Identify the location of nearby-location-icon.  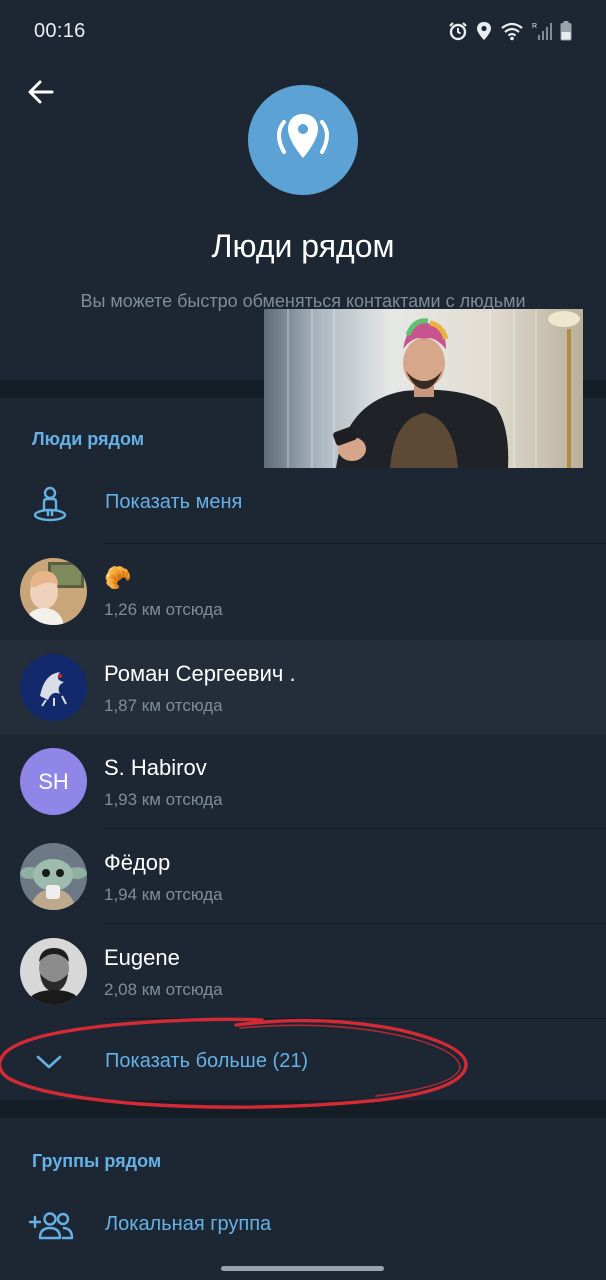
(303, 140).